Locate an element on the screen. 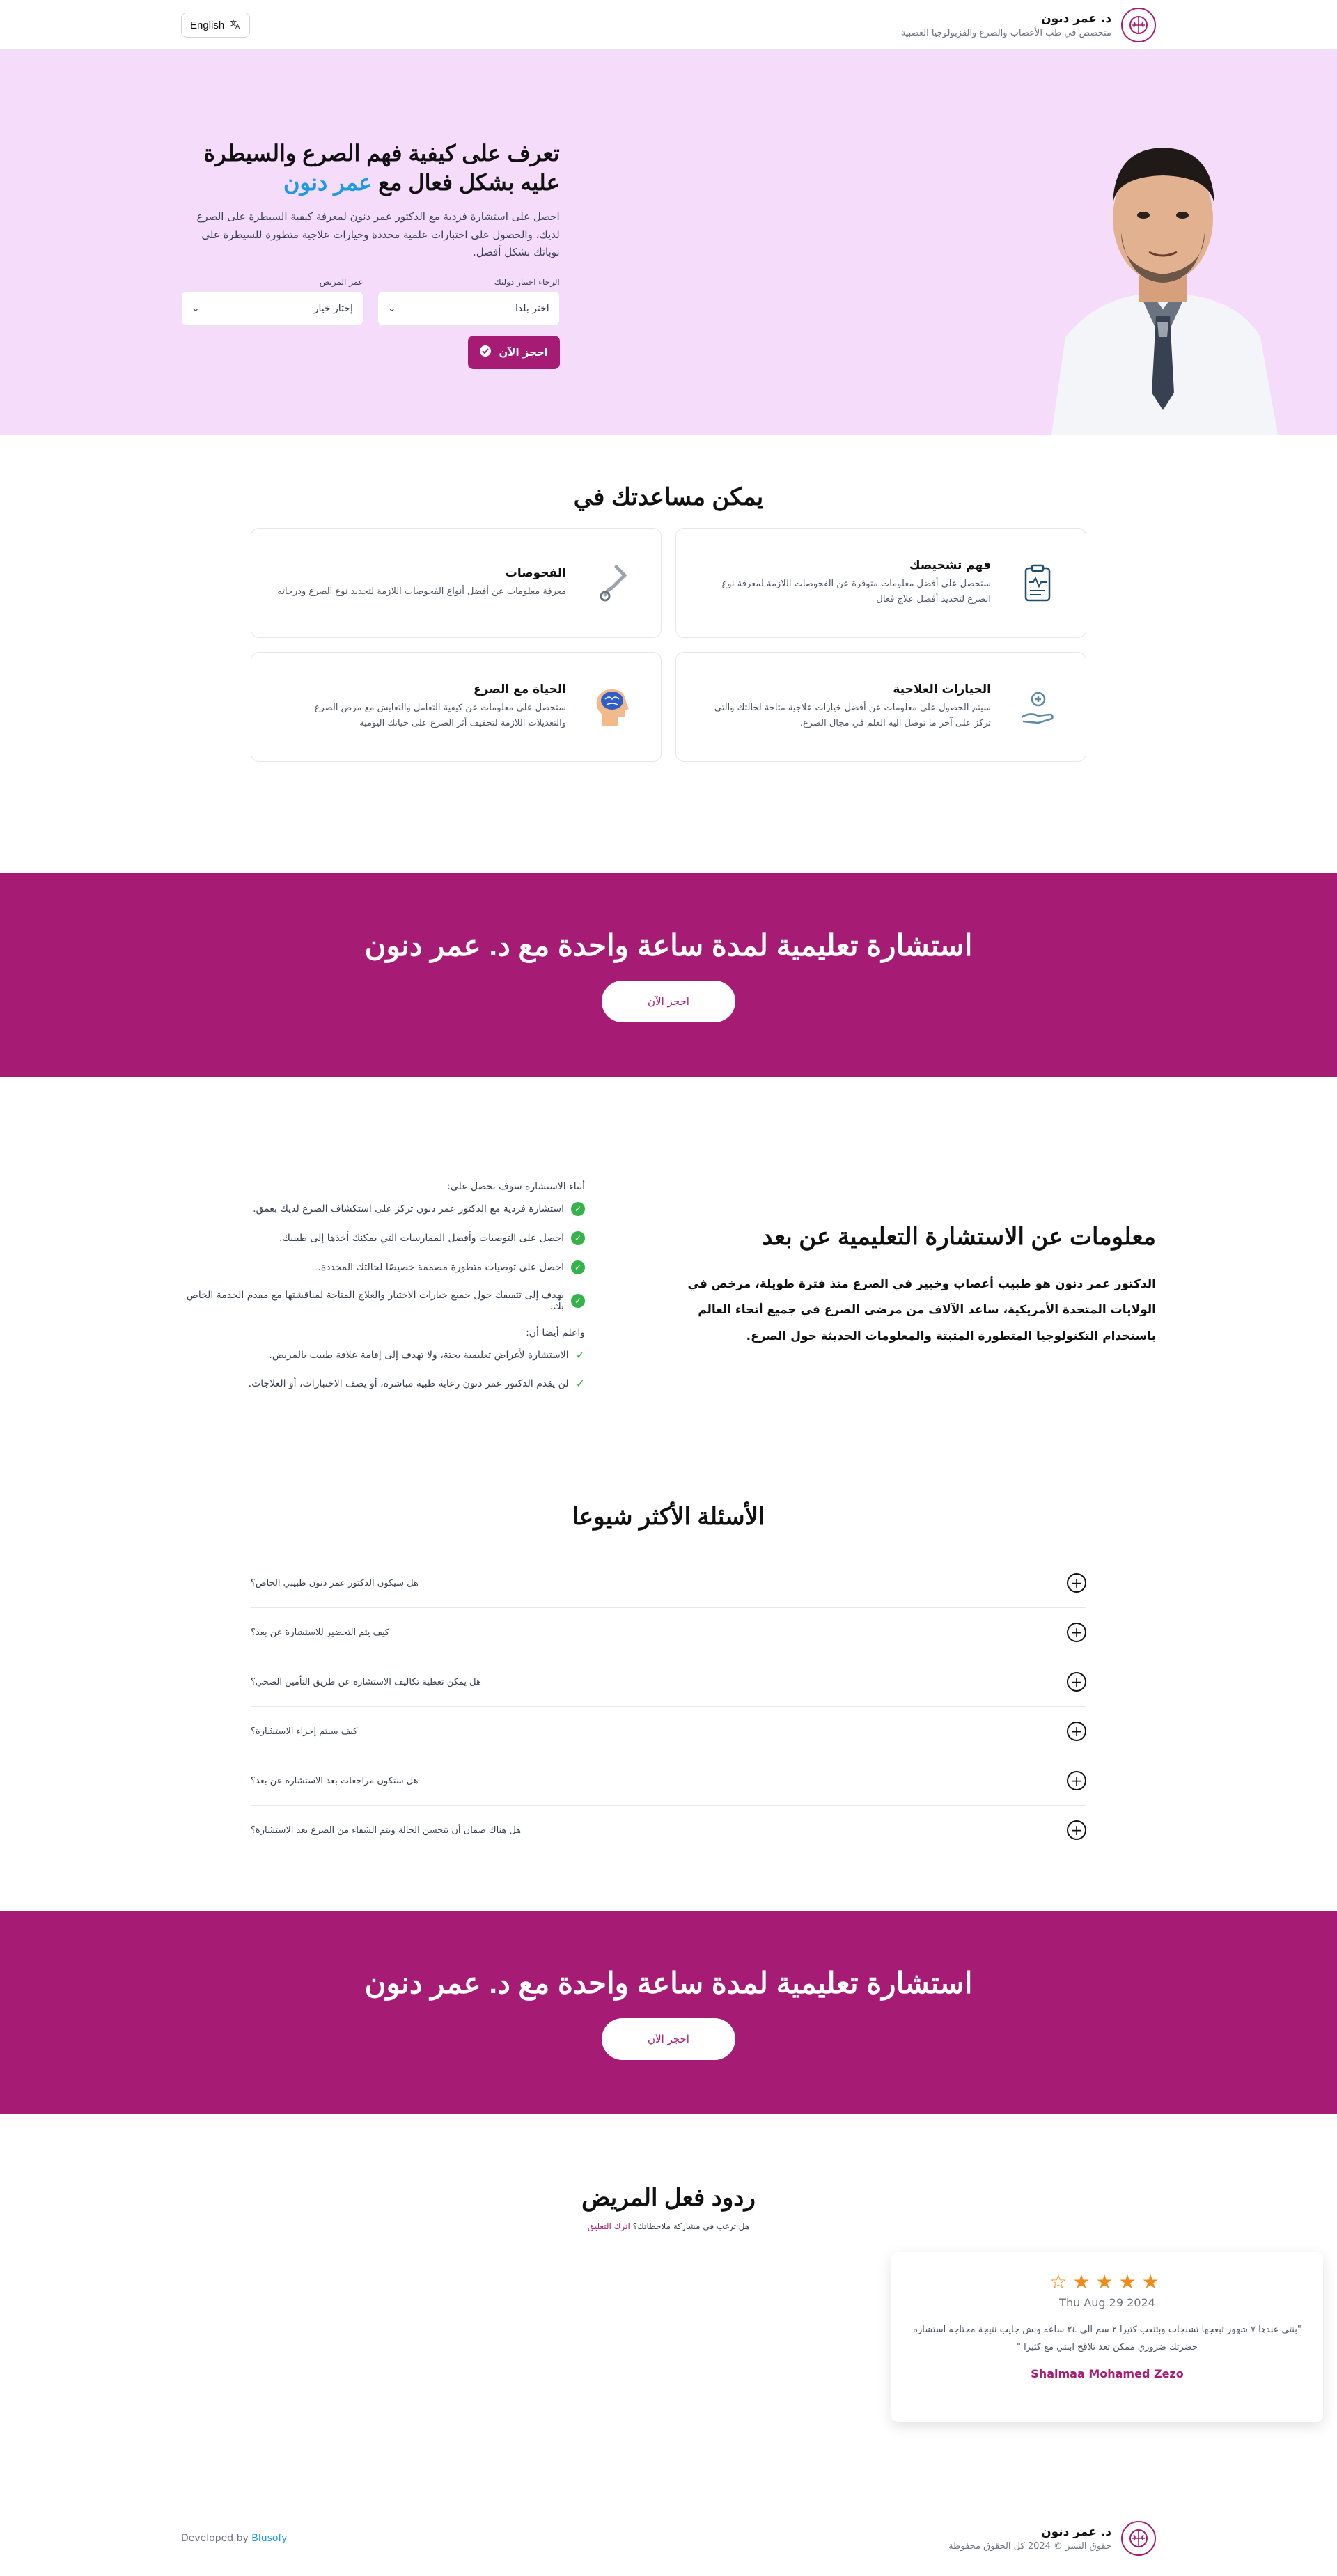 The image size is (1337, 2576). footer-brand-name: د. عمر دنون is located at coordinates (1076, 2532).